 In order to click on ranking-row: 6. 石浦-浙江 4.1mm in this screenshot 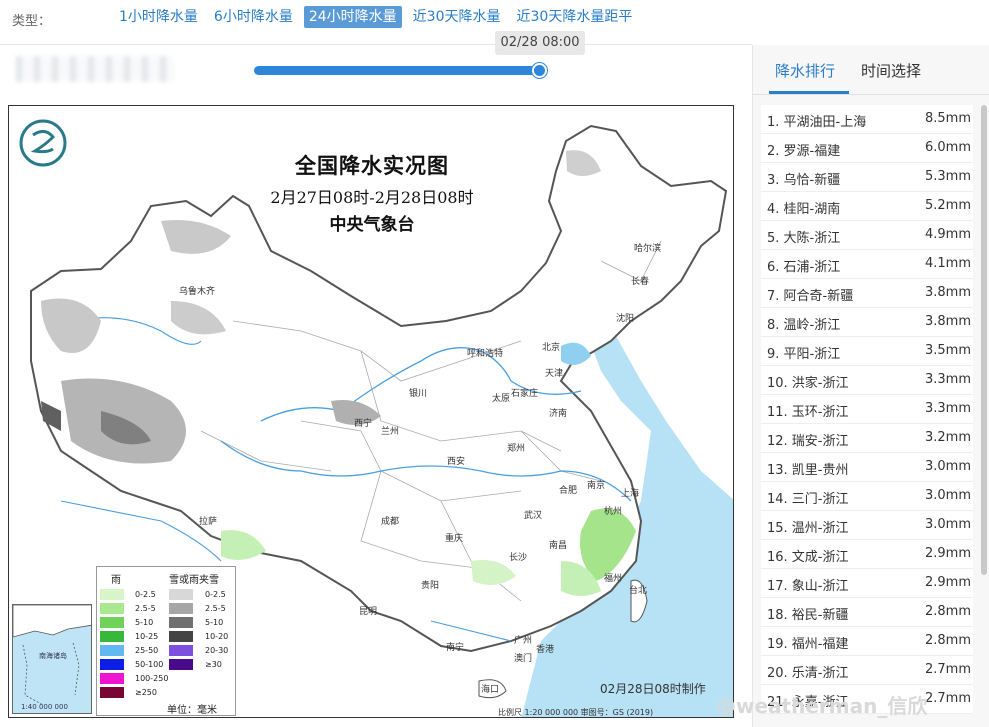, I will do `click(867, 264)`.